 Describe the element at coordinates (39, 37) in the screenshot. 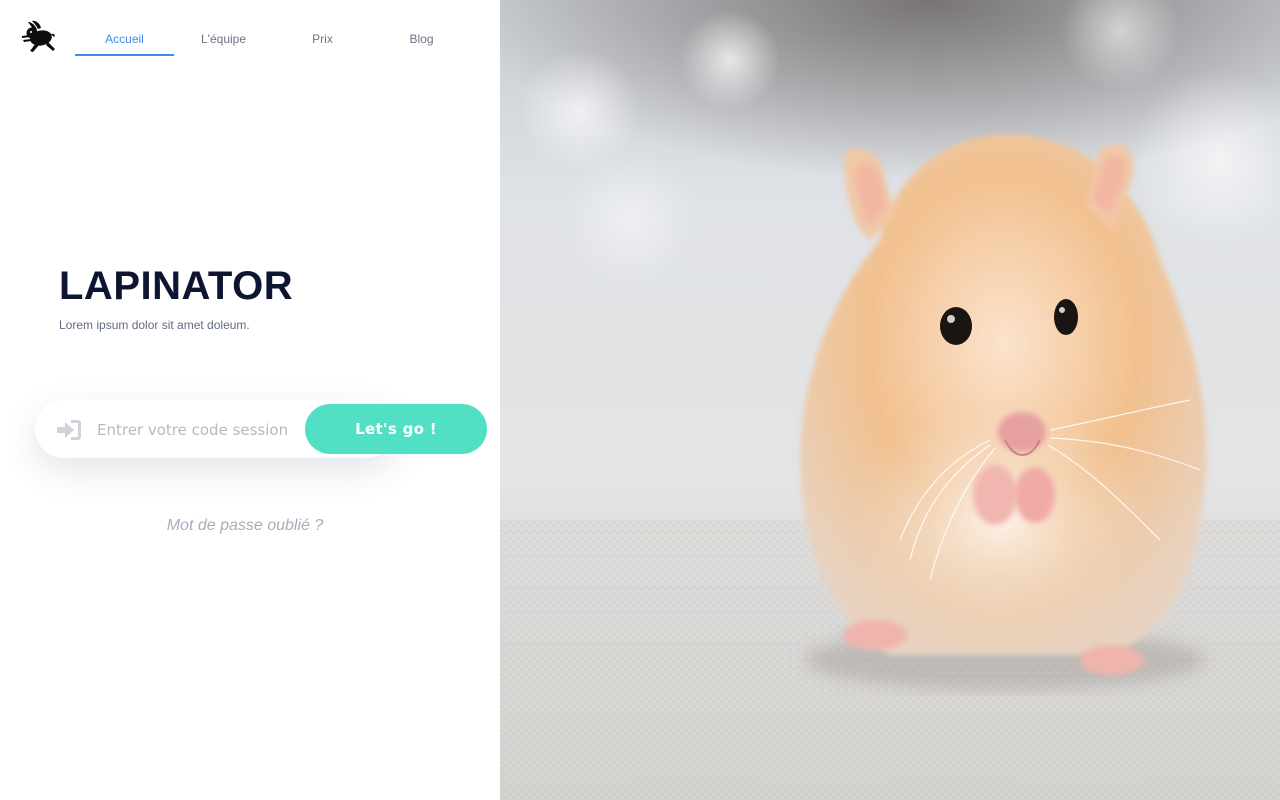

I see `running-rabbit-icon` at that location.